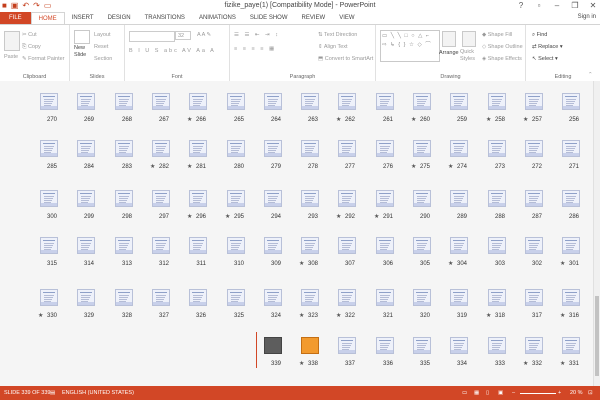 The image size is (600, 400). Describe the element at coordinates (80, 52) in the screenshot. I see `new-slide-button: New Slide` at that location.